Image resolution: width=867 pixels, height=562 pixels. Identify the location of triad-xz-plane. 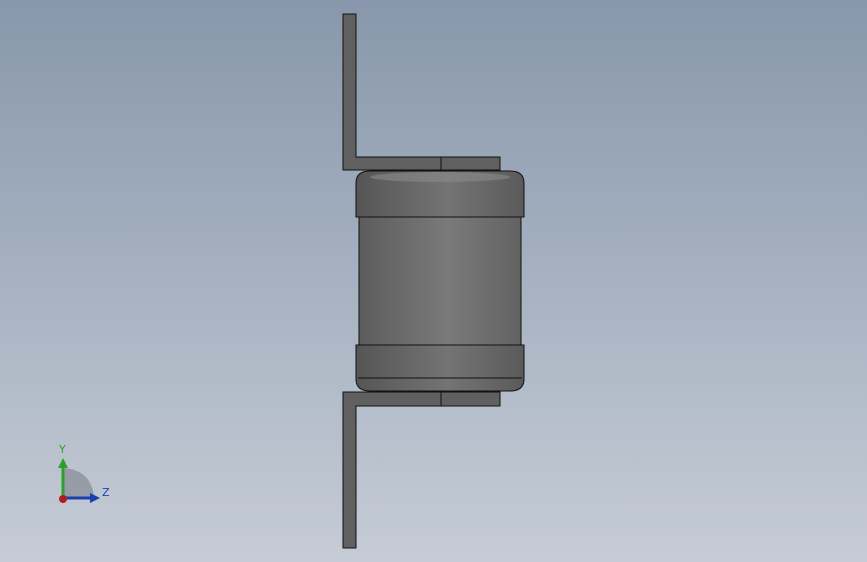
(78, 483).